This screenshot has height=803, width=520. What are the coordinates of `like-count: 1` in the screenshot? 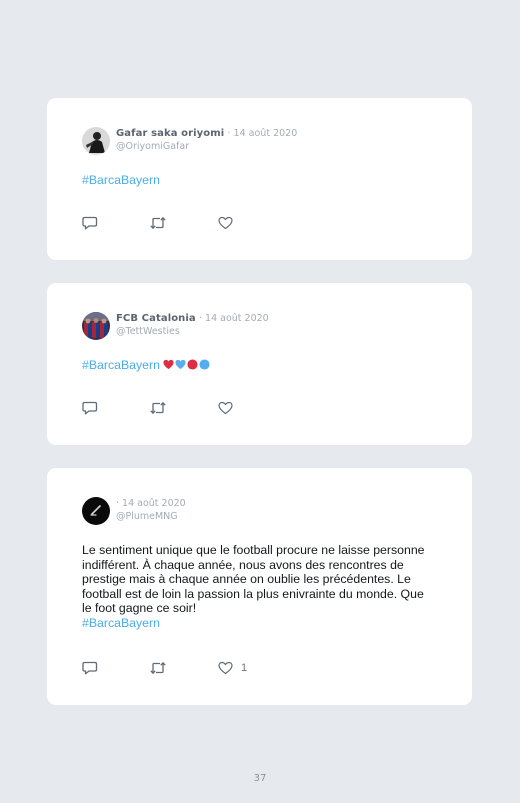 It's located at (244, 668).